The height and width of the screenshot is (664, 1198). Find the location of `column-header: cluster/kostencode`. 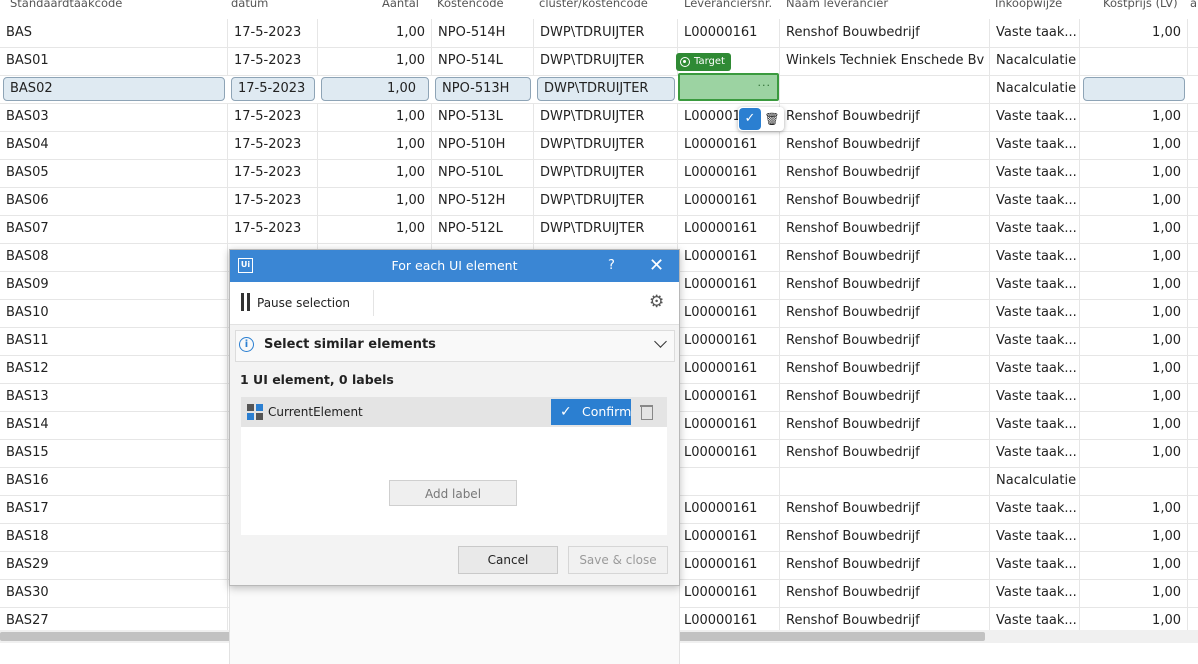

column-header: cluster/kostencode is located at coordinates (608, 6).